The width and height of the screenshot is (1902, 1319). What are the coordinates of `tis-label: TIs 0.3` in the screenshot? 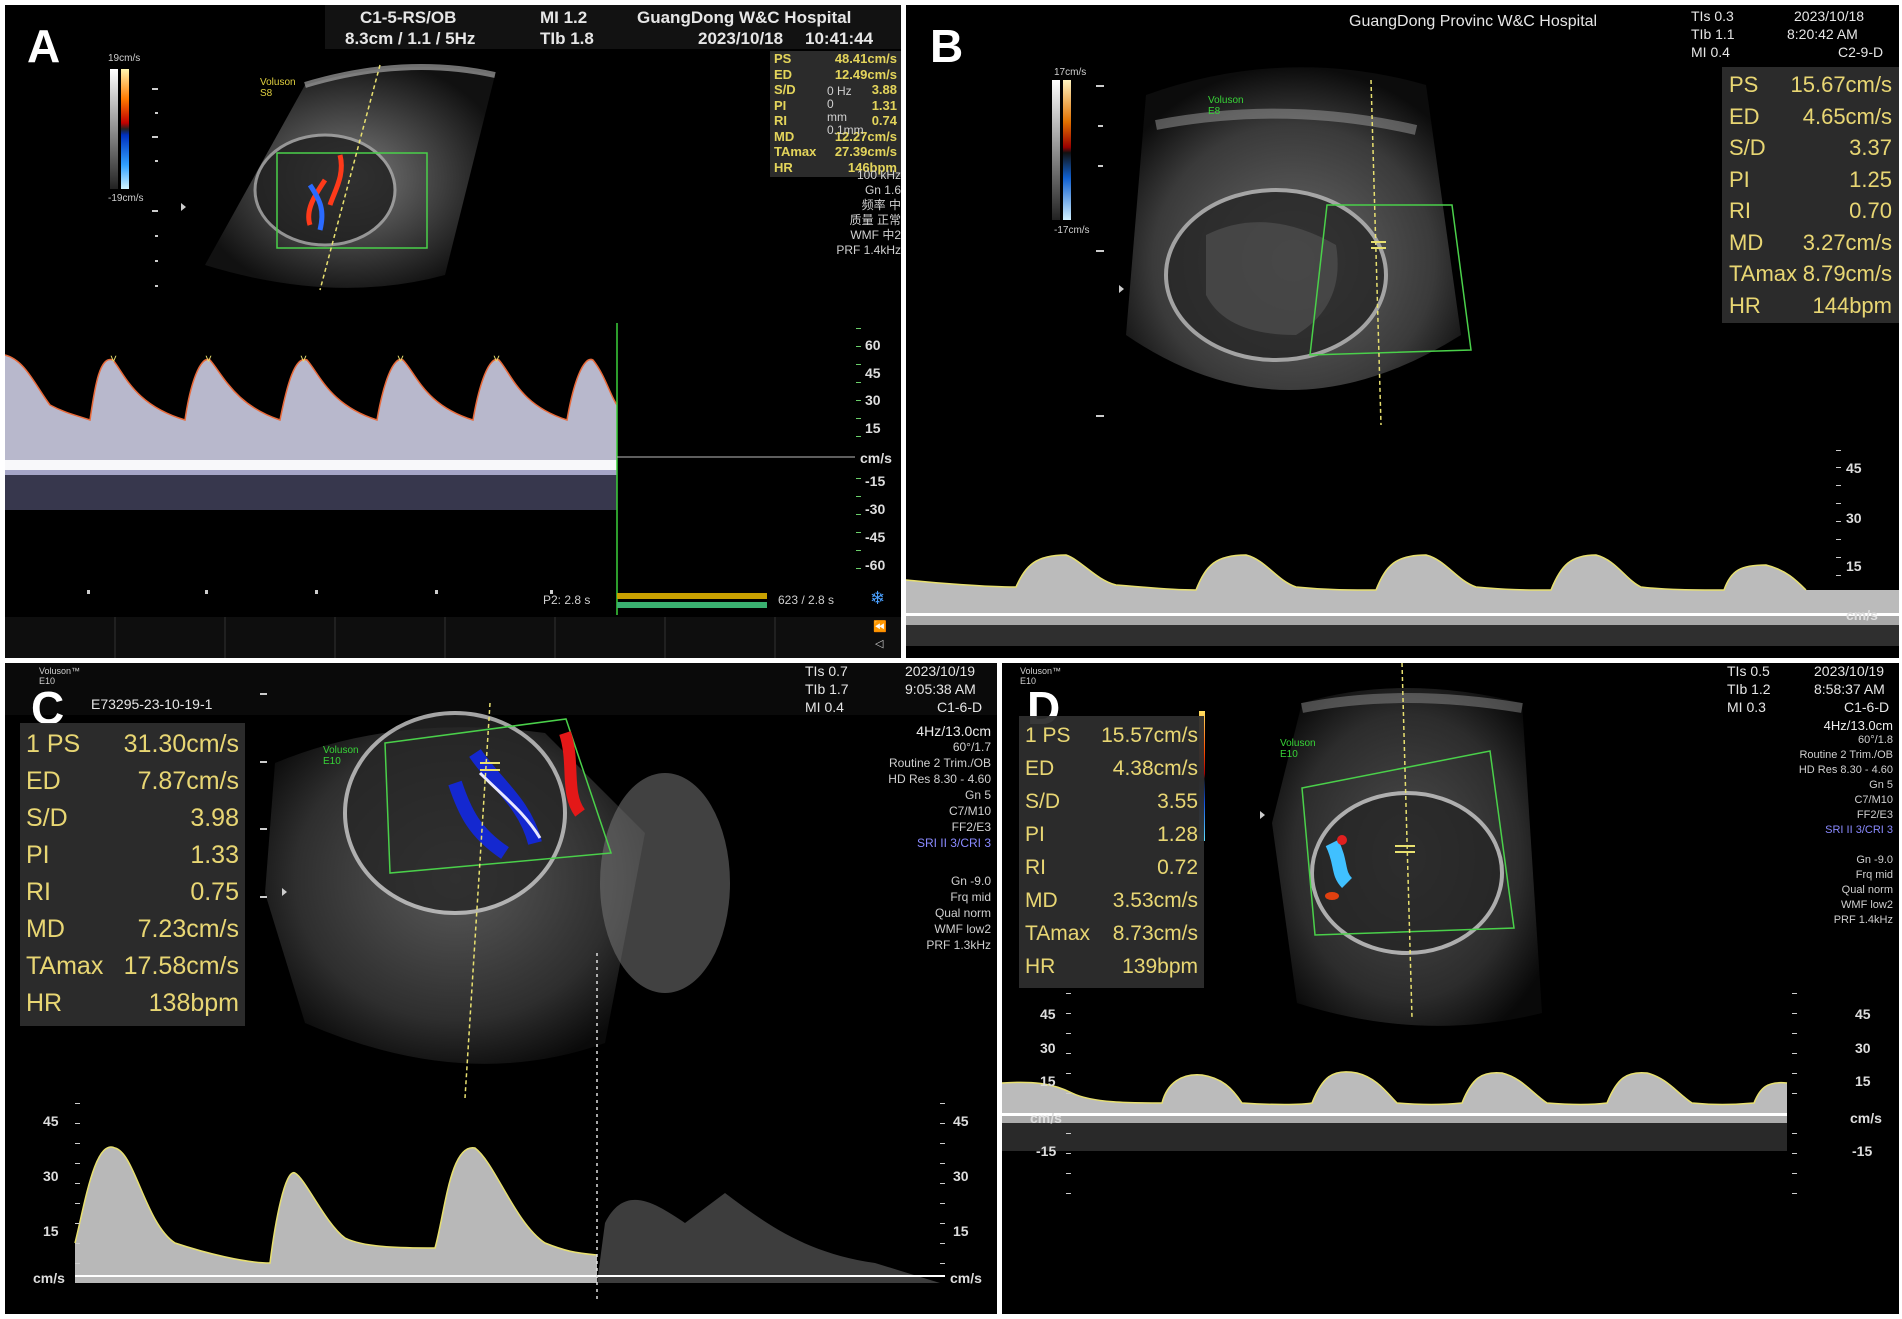 It's located at (1712, 16).